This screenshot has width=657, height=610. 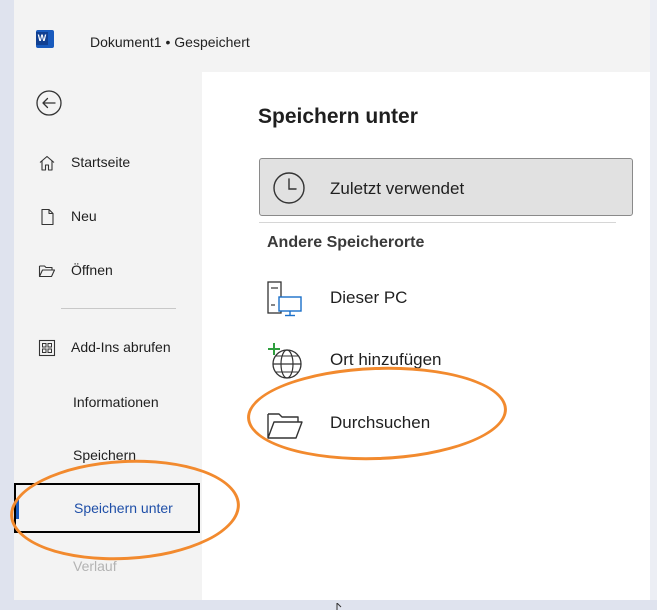 What do you see at coordinates (386, 359) in the screenshot?
I see `location-label-ort-hinzufuegen: Ort hinzufügen` at bounding box center [386, 359].